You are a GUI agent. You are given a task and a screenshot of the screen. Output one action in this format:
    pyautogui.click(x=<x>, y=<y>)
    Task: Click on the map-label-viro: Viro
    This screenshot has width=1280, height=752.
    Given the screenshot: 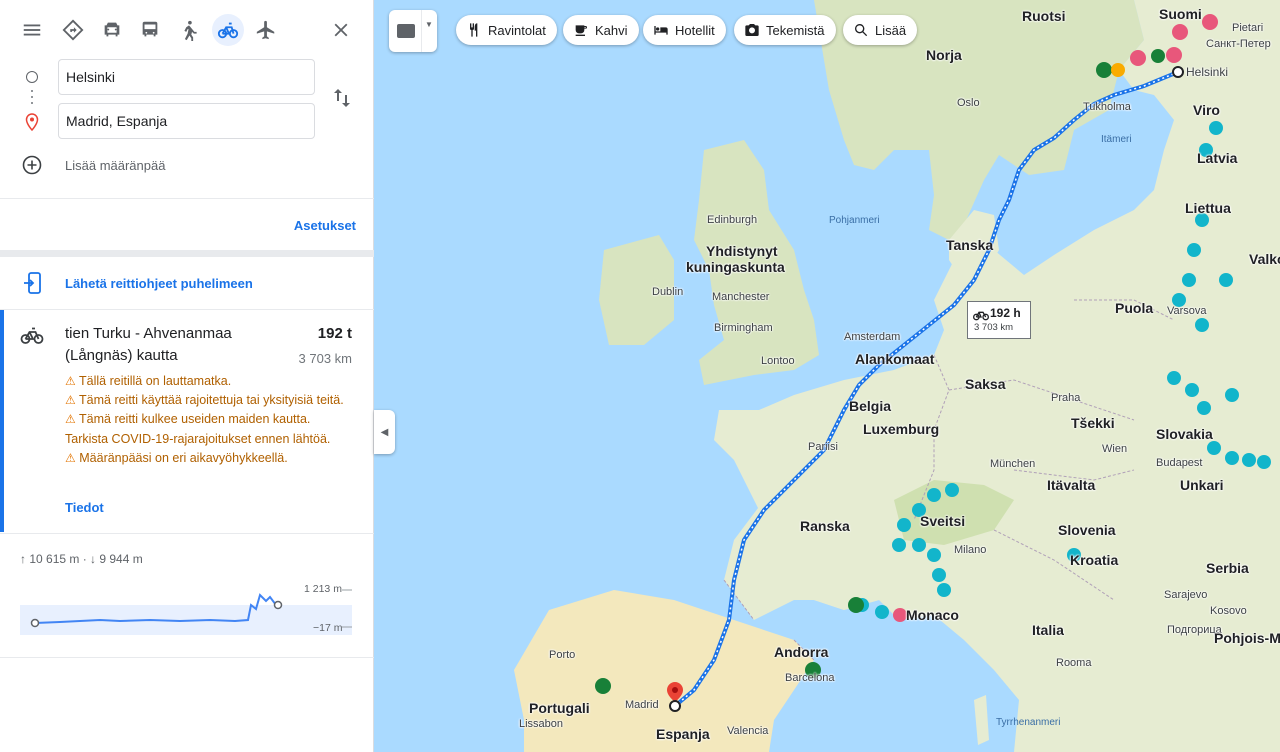 What is the action you would take?
    pyautogui.click(x=1206, y=110)
    